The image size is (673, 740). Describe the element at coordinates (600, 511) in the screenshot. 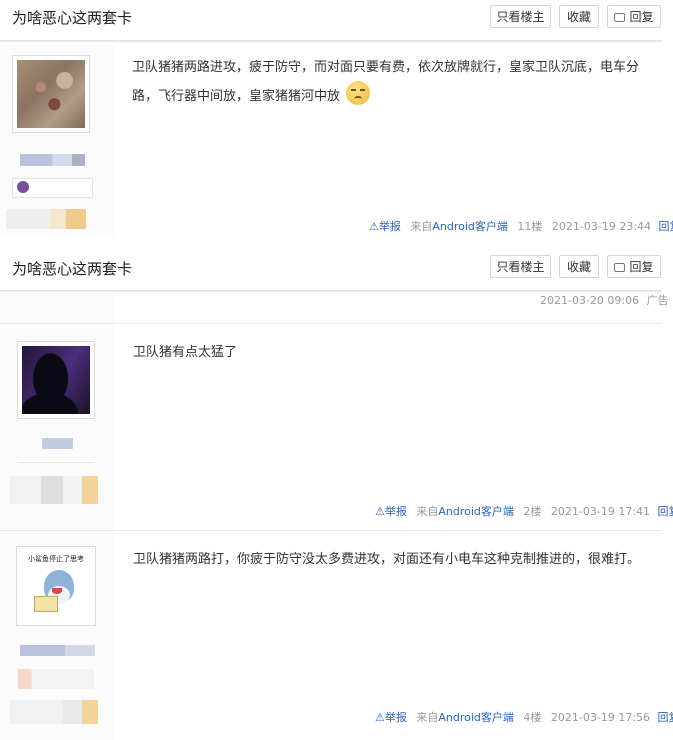

I see `post-time: 2021-03-19 17:41` at that location.